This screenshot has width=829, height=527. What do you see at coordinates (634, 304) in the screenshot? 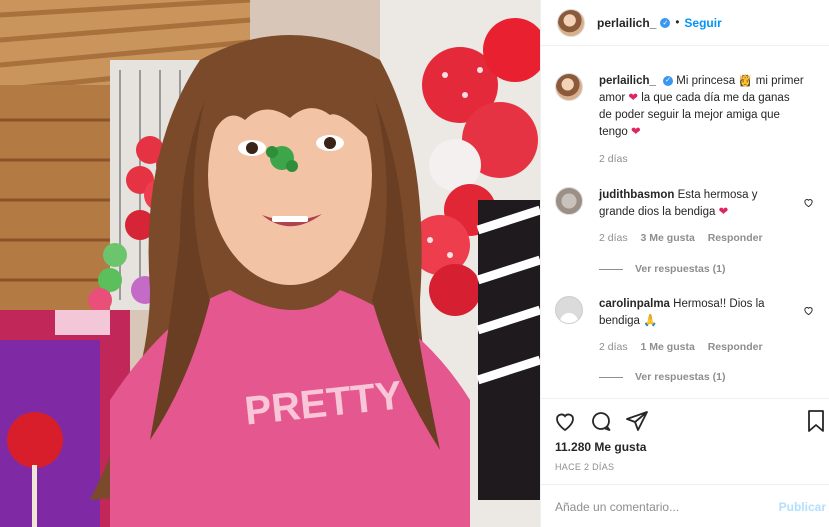
I see `comment-username: carolinpalma` at bounding box center [634, 304].